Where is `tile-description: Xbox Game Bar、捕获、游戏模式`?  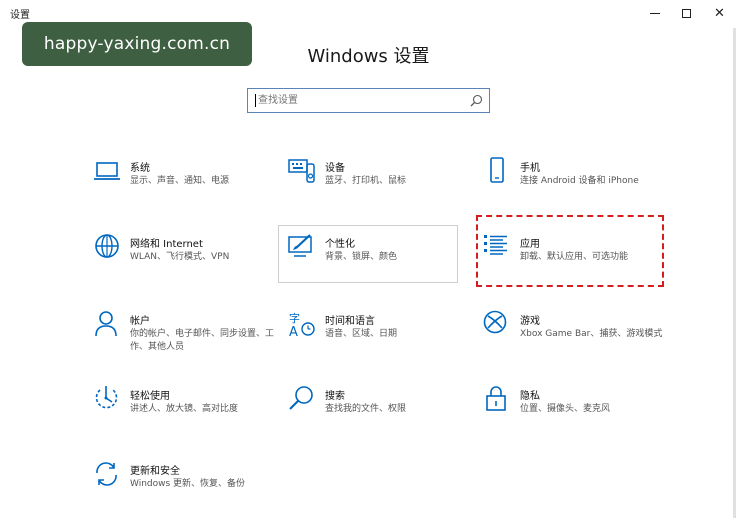
tile-description: Xbox Game Bar、捕获、游戏模式 is located at coordinates (591, 334).